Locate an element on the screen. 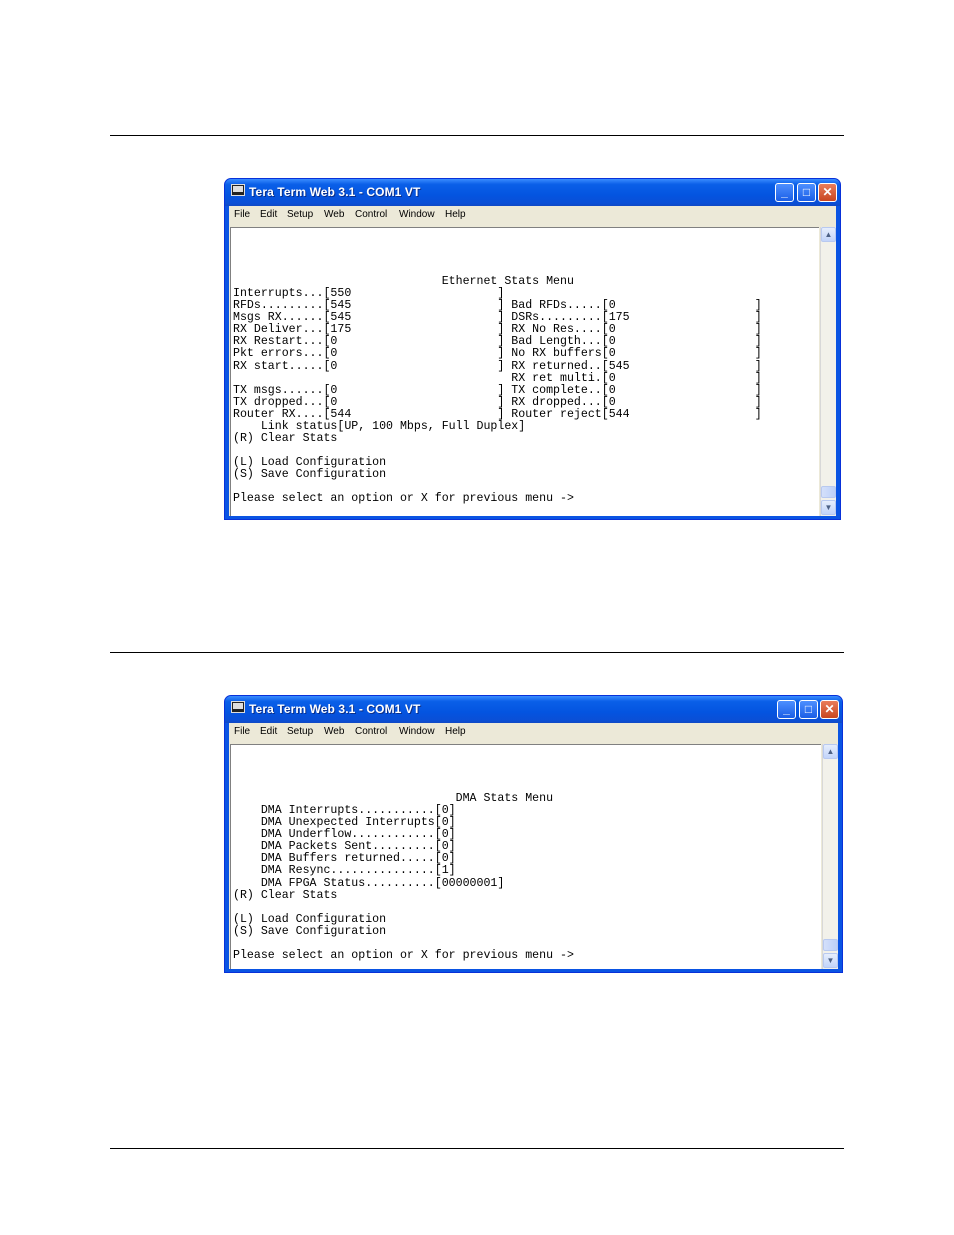  horizontal-rule-bottom is located at coordinates (477, 1148).